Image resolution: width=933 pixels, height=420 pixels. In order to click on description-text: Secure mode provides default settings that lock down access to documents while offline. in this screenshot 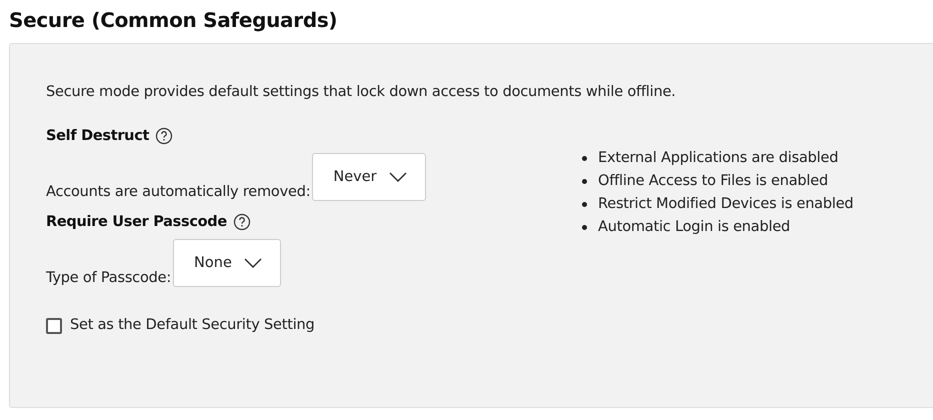, I will do `click(361, 92)`.